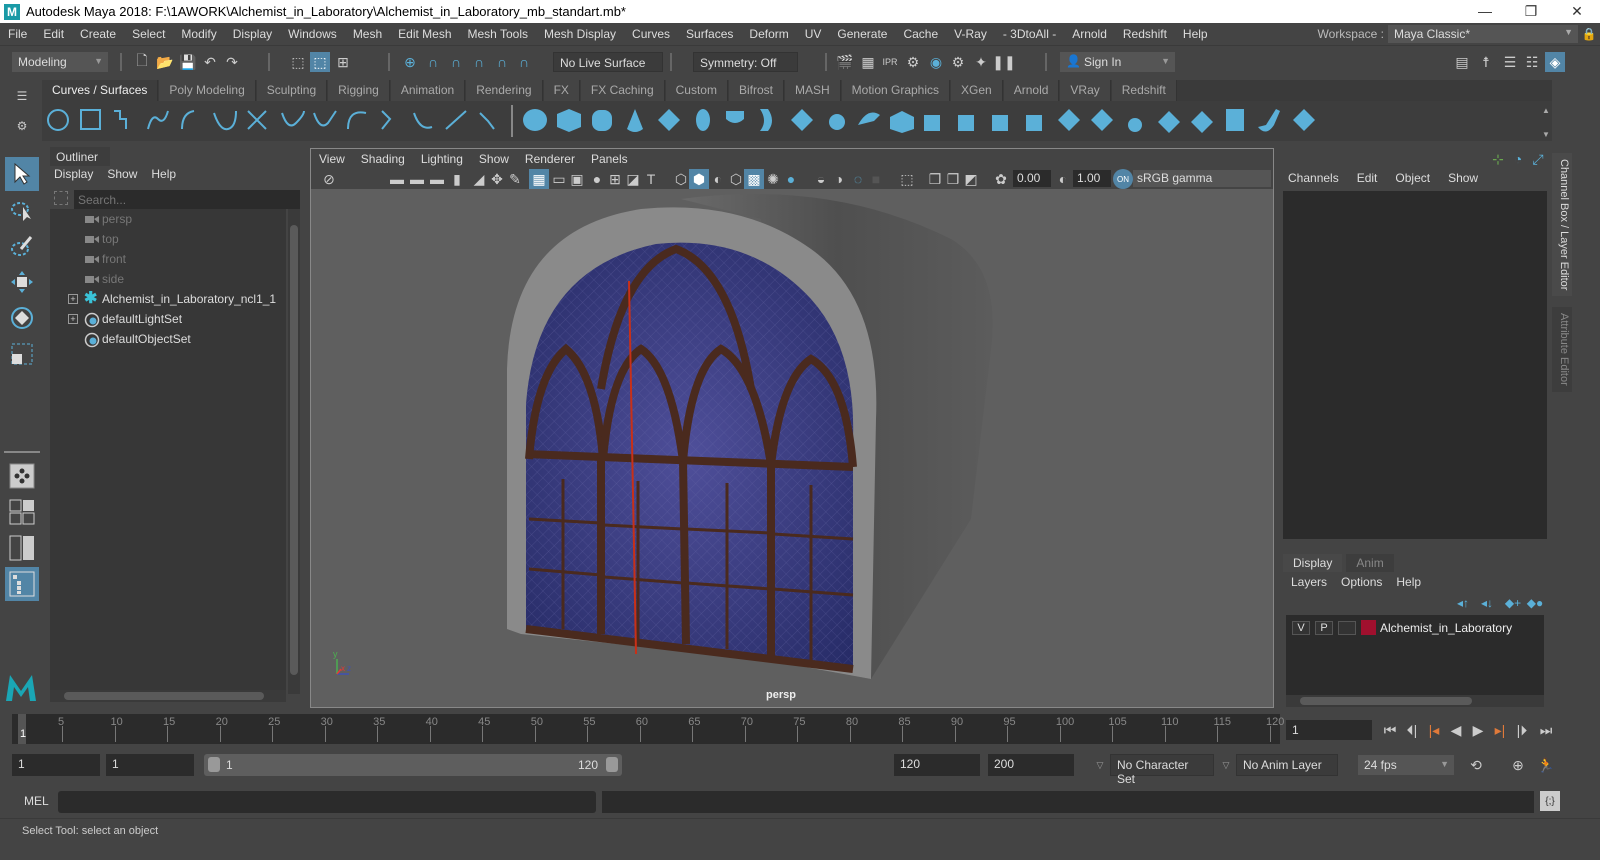 This screenshot has height=860, width=1600. What do you see at coordinates (232, 62) in the screenshot?
I see `redo-icon: ↷` at bounding box center [232, 62].